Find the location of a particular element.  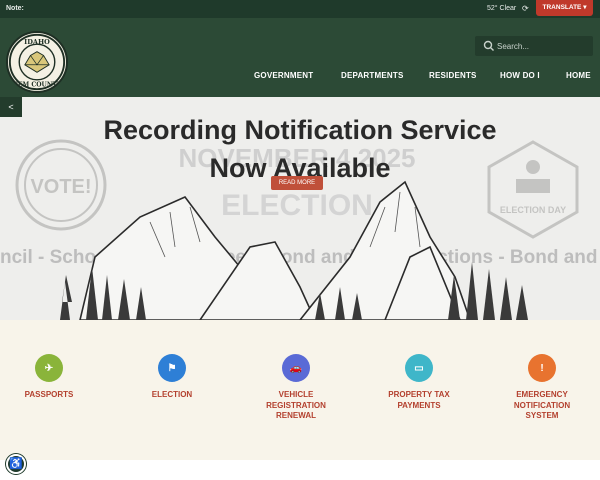

translate-button: TRANSLATE ▾ is located at coordinates (564, 8).